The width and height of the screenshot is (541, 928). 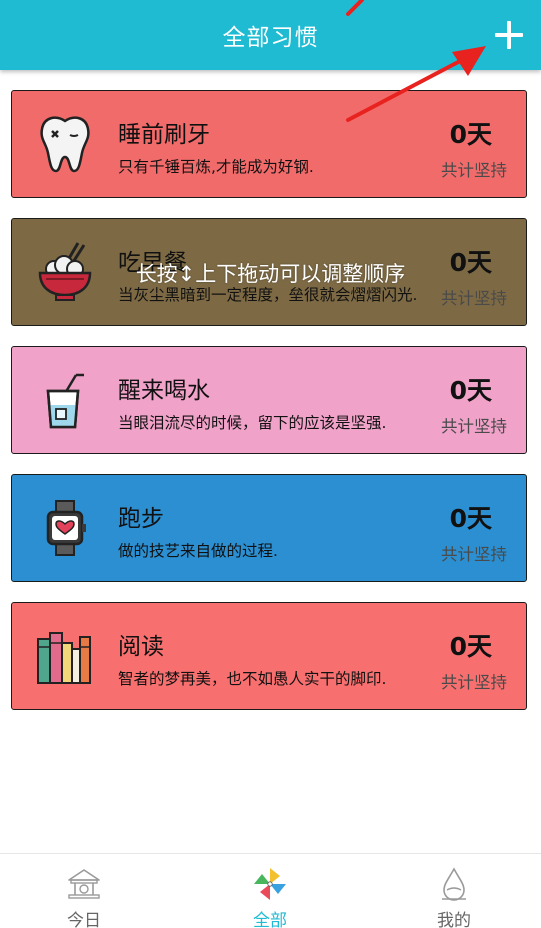 What do you see at coordinates (141, 519) in the screenshot?
I see `habit-title: 跑步` at bounding box center [141, 519].